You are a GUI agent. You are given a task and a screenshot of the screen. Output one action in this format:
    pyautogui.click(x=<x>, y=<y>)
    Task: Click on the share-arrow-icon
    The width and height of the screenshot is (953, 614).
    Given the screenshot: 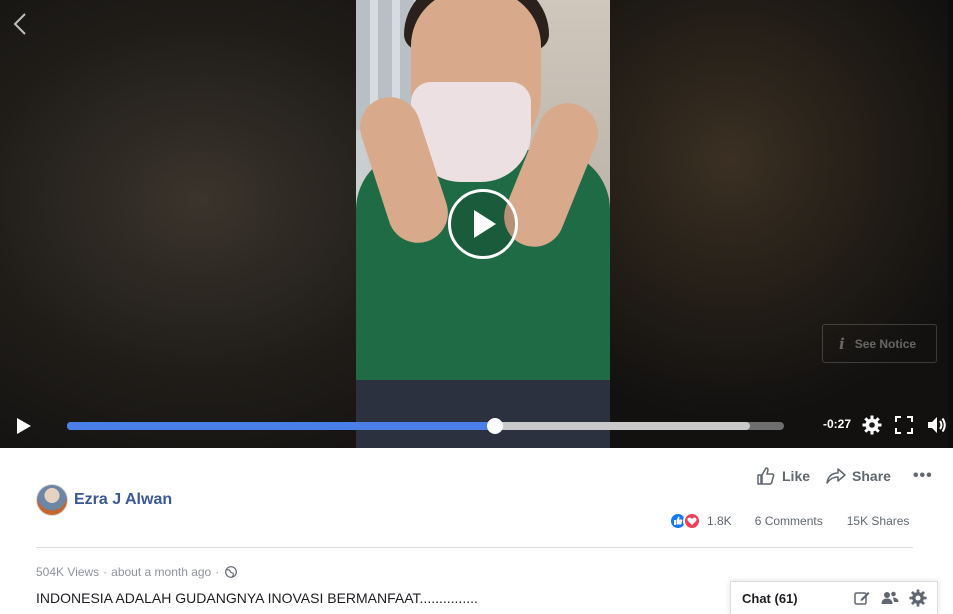 What is the action you would take?
    pyautogui.click(x=836, y=476)
    